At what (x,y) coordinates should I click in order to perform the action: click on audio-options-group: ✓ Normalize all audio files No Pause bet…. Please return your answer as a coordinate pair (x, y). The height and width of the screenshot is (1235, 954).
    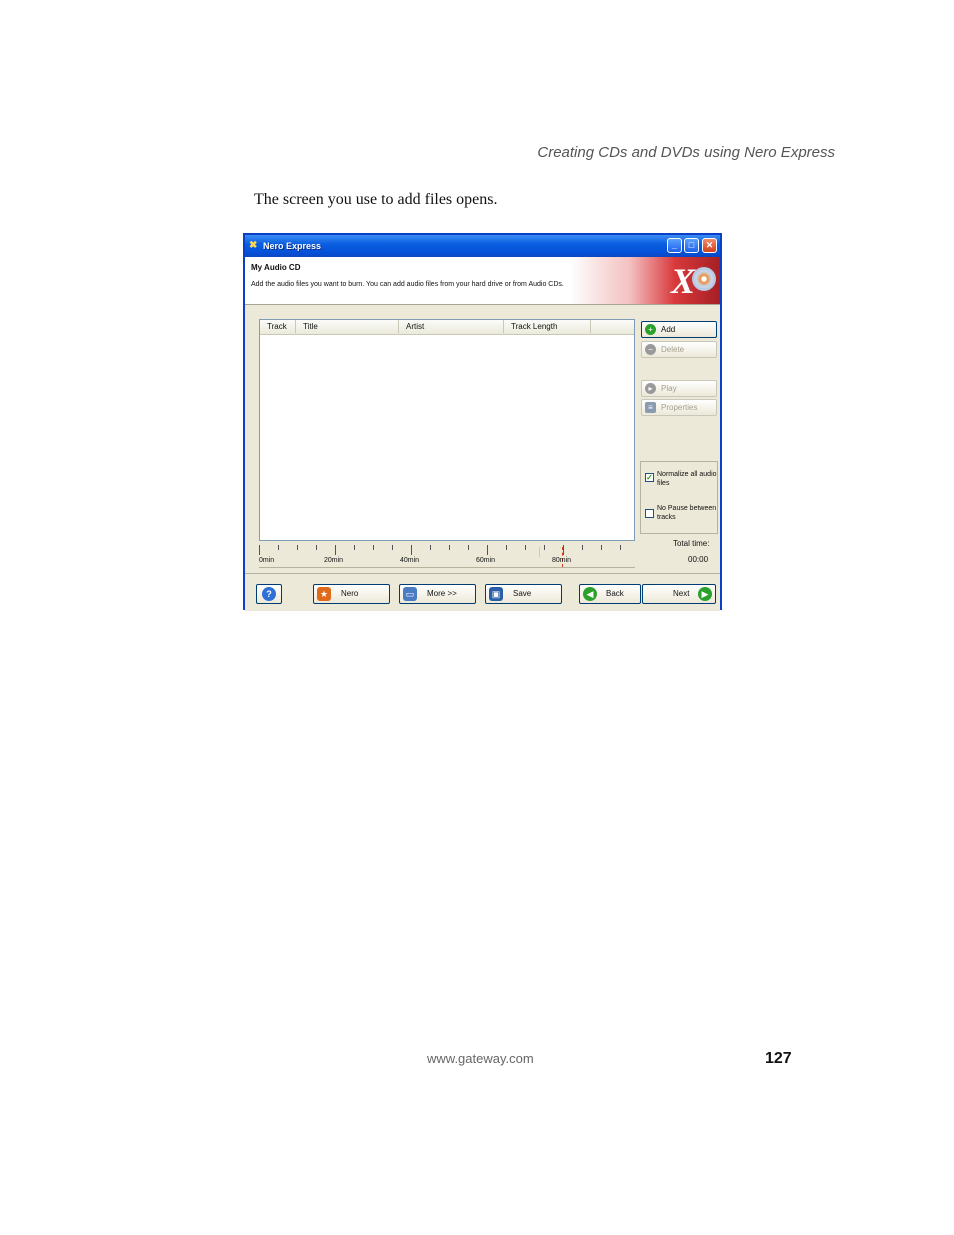
    Looking at the image, I should click on (679, 497).